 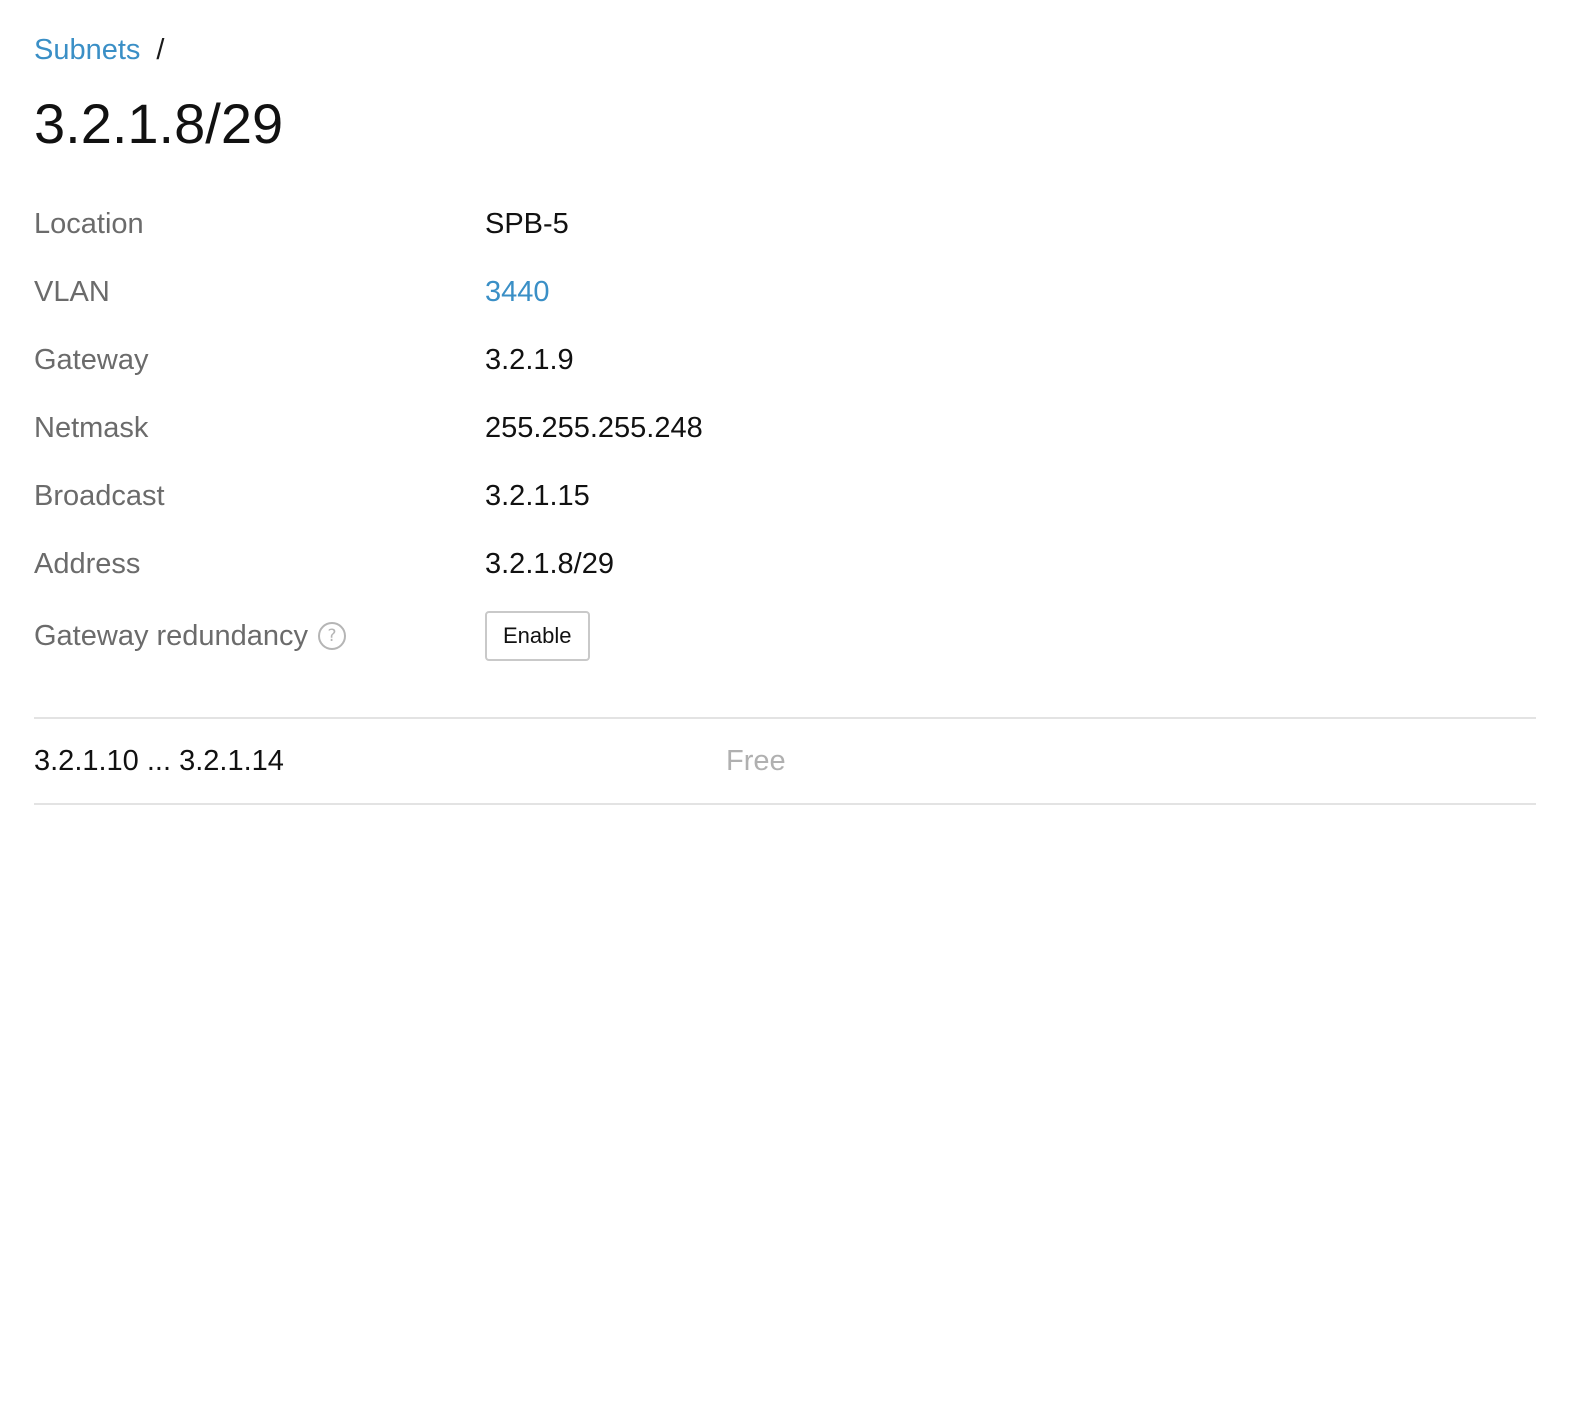 What do you see at coordinates (87, 563) in the screenshot?
I see `property-label: Address` at bounding box center [87, 563].